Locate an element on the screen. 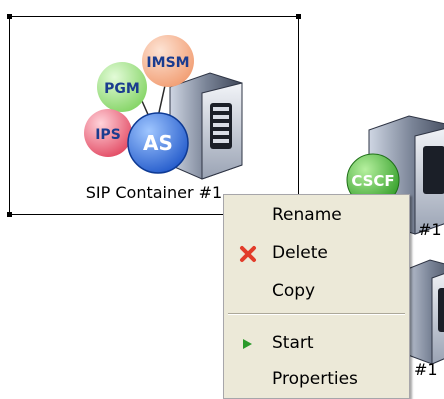  menu-item-start: Start is located at coordinates (316, 343).